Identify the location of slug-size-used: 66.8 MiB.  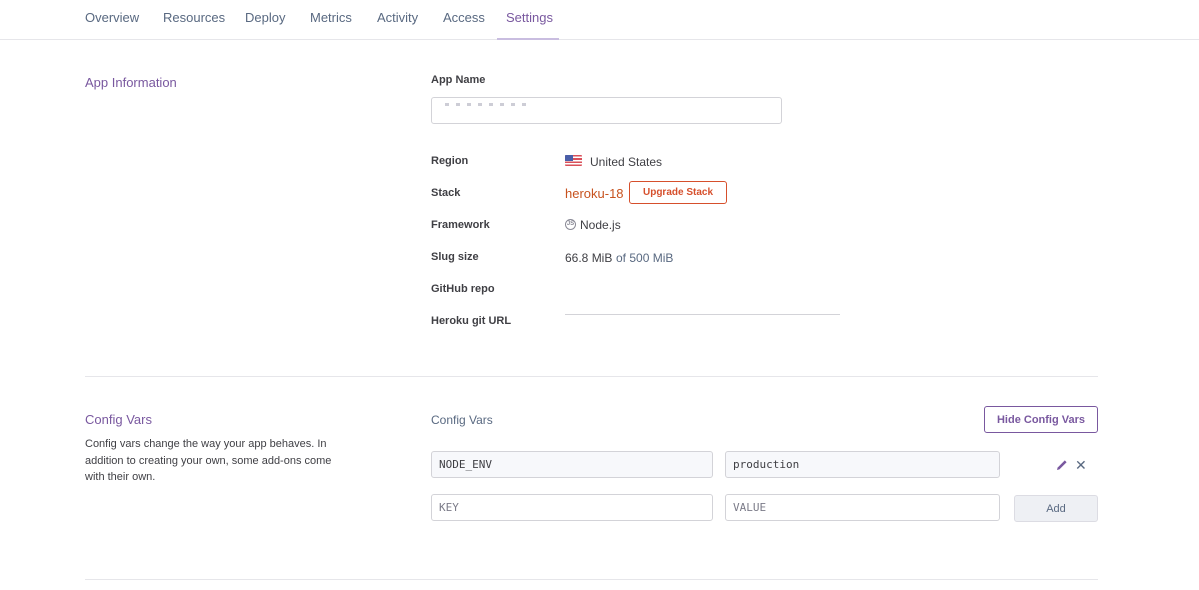
(589, 258).